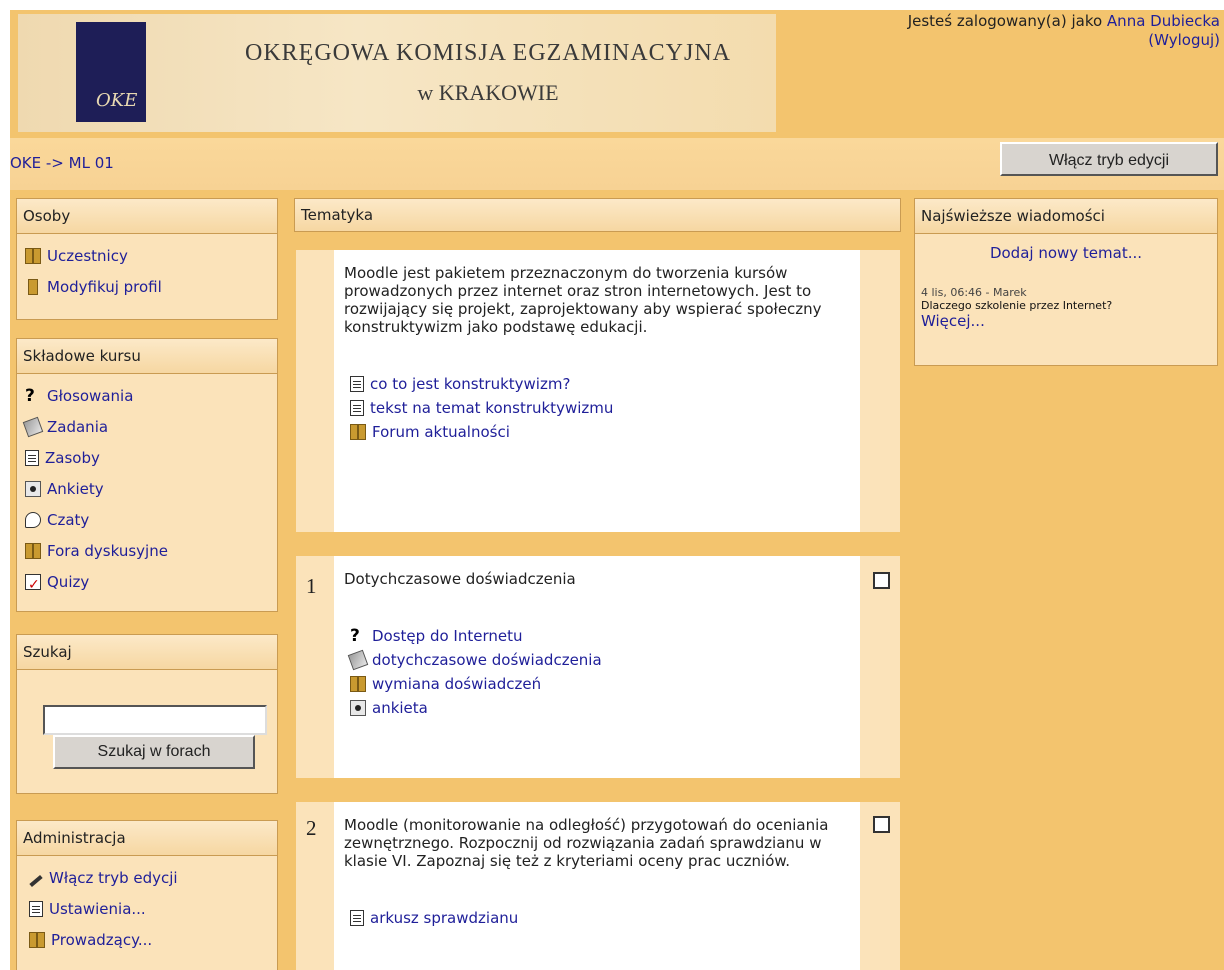  I want to click on activity-item: Forum aktualności, so click(597, 432).